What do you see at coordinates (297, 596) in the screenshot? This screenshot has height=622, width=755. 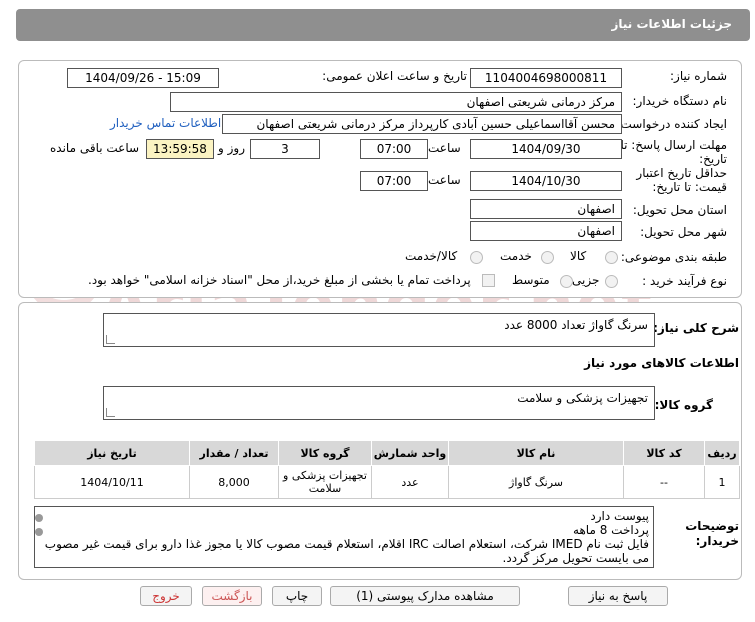 I see `print-button: چاپ` at bounding box center [297, 596].